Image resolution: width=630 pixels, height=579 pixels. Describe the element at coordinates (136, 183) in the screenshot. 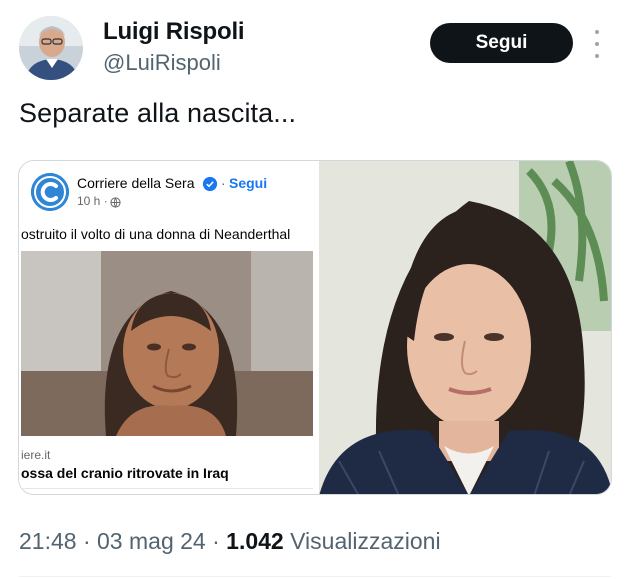

I see `post-source-name: Corriere della Sera` at that location.